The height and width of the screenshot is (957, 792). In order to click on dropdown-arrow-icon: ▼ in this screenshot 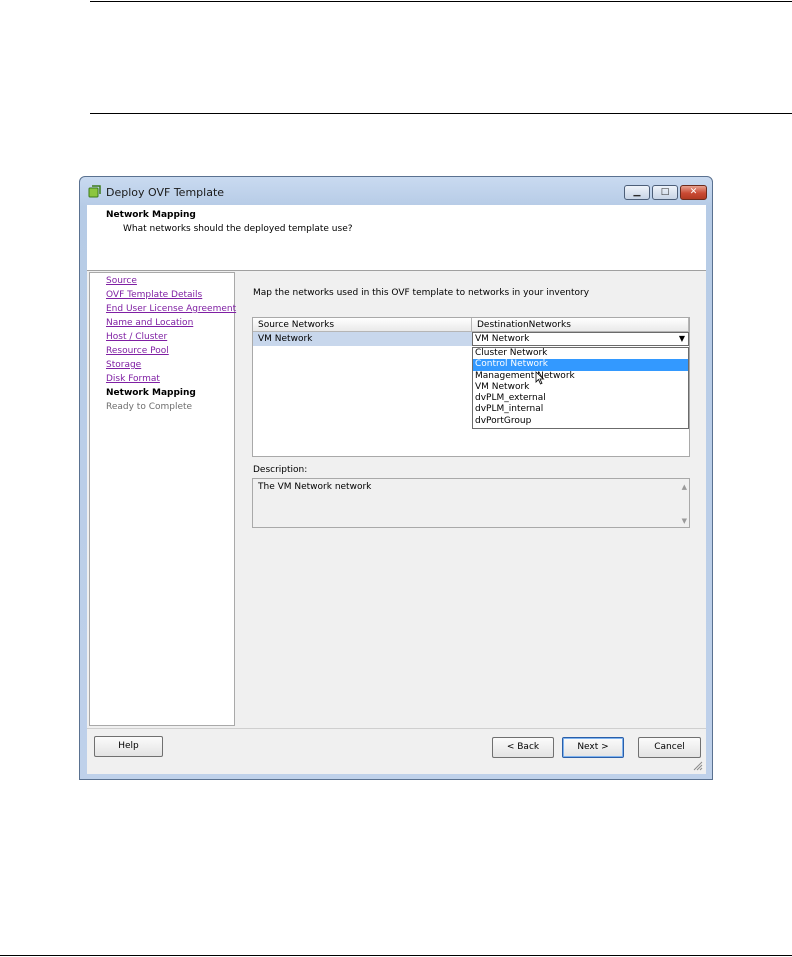, I will do `click(682, 338)`.